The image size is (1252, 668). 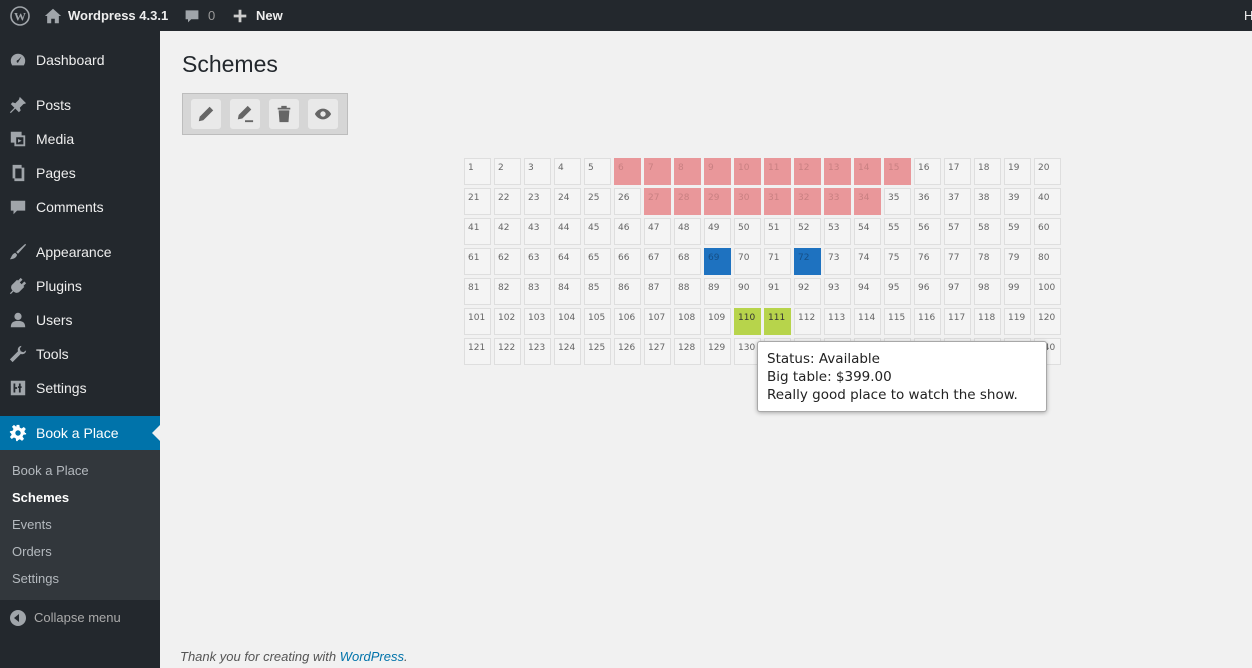 I want to click on place-cell: 71, so click(x=777, y=261).